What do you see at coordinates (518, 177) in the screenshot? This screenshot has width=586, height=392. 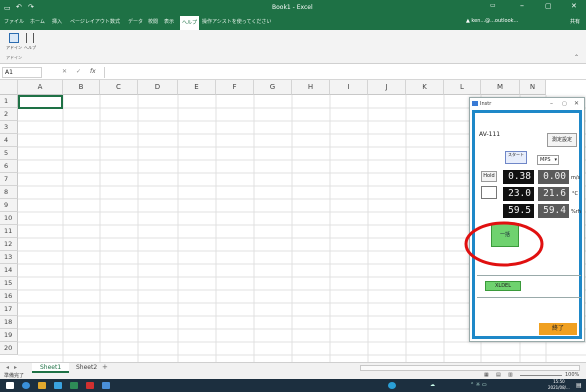 I see `reading-current-1: 0.38` at bounding box center [518, 177].